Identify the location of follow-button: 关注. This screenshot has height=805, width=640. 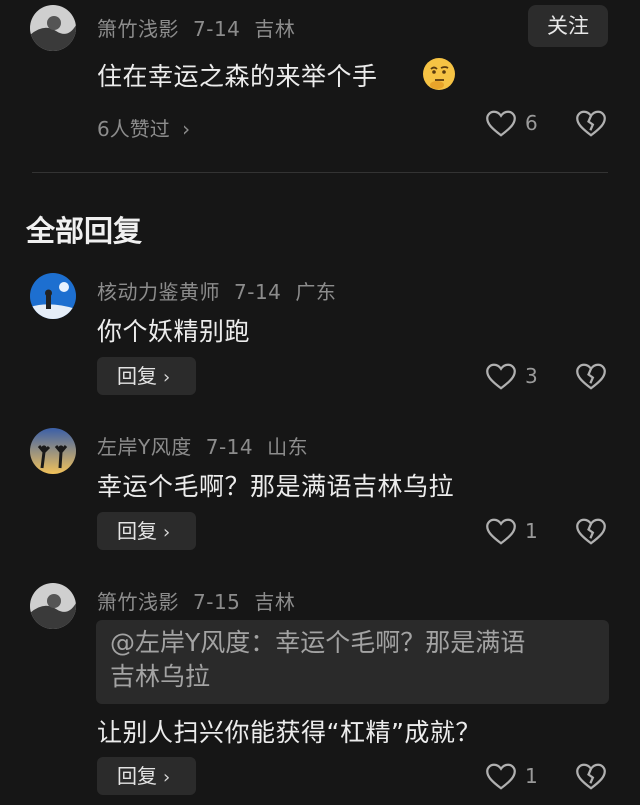
(568, 26).